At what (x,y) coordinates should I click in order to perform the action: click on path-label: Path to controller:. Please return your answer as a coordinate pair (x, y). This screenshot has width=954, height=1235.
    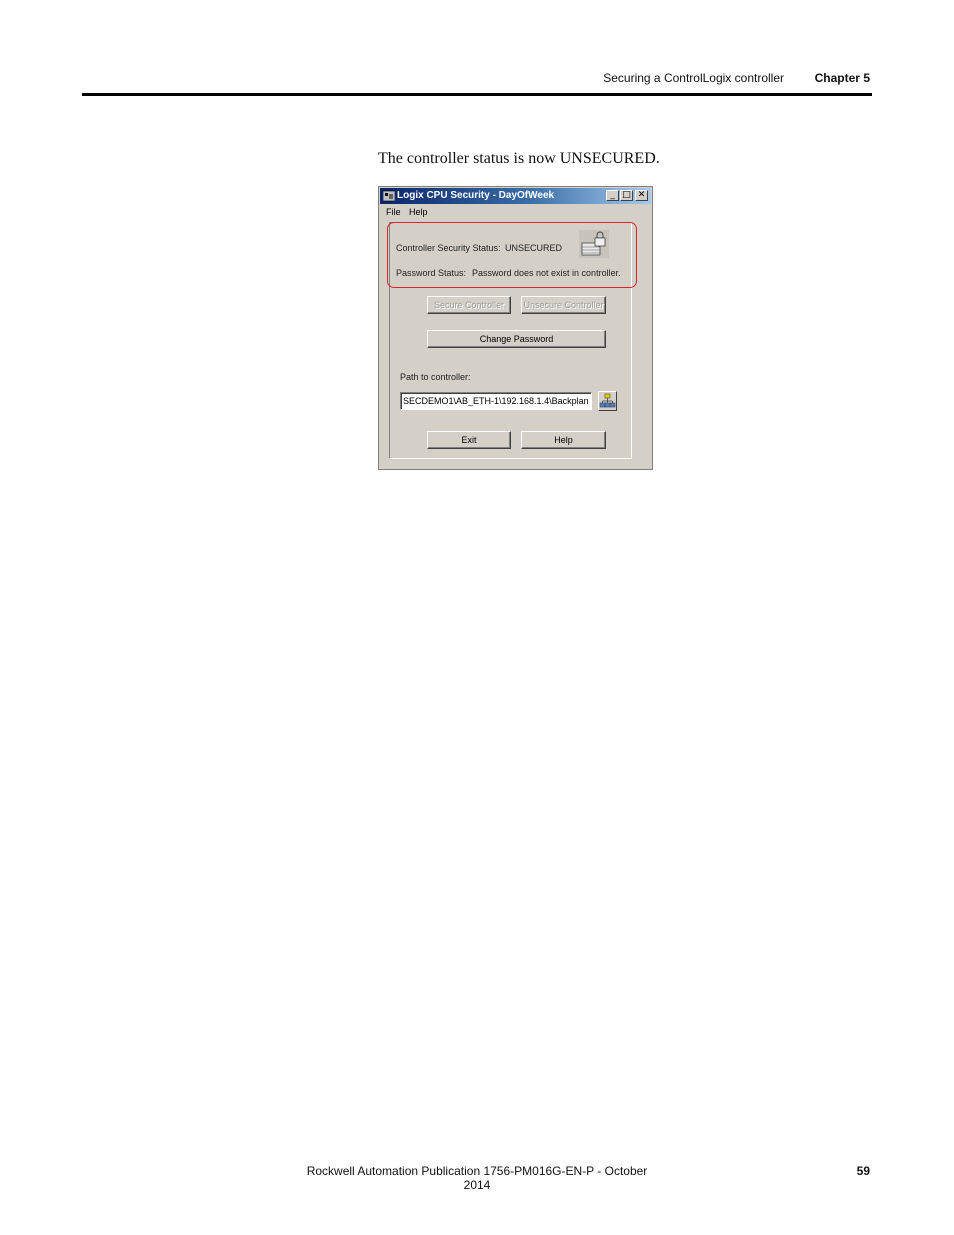
    Looking at the image, I should click on (435, 377).